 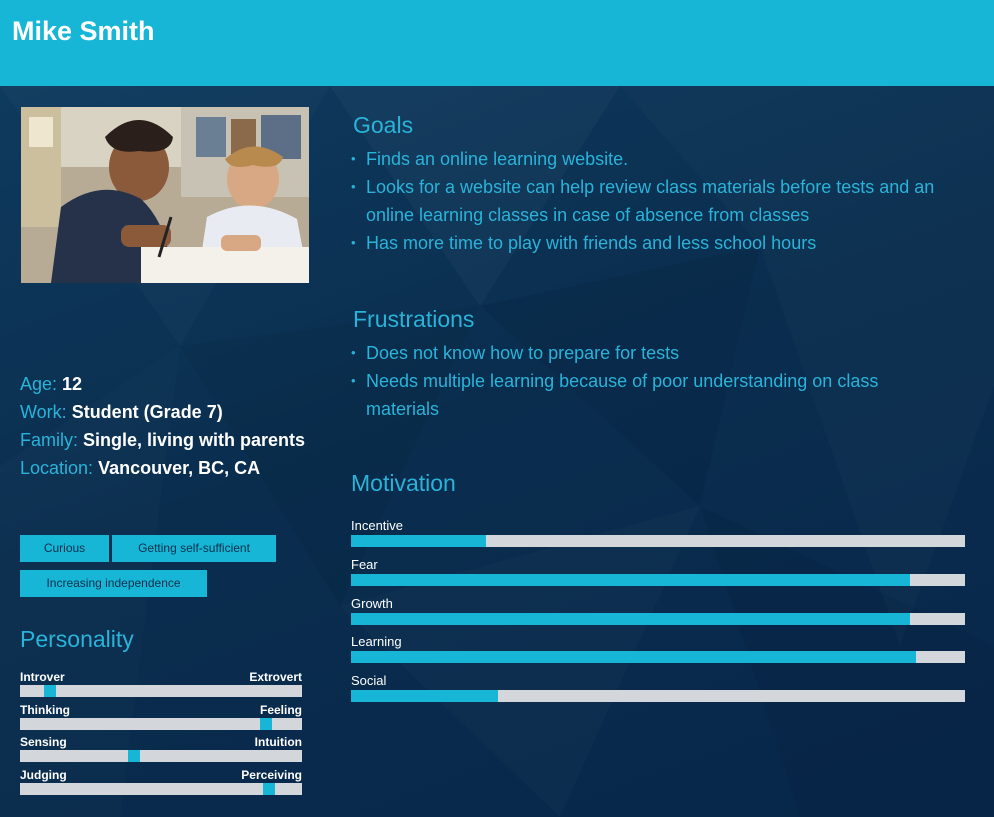 What do you see at coordinates (194, 548) in the screenshot?
I see `tag-badge: Getting self-sufficient` at bounding box center [194, 548].